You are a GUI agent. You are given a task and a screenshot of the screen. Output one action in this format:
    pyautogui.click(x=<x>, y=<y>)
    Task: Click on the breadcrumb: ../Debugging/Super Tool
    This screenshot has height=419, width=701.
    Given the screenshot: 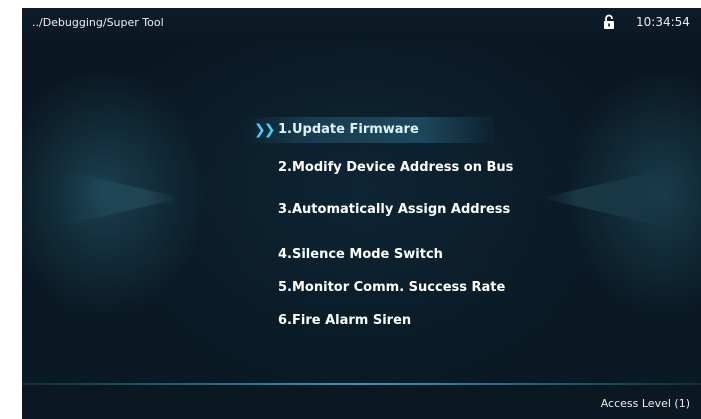 What is the action you would take?
    pyautogui.click(x=98, y=22)
    